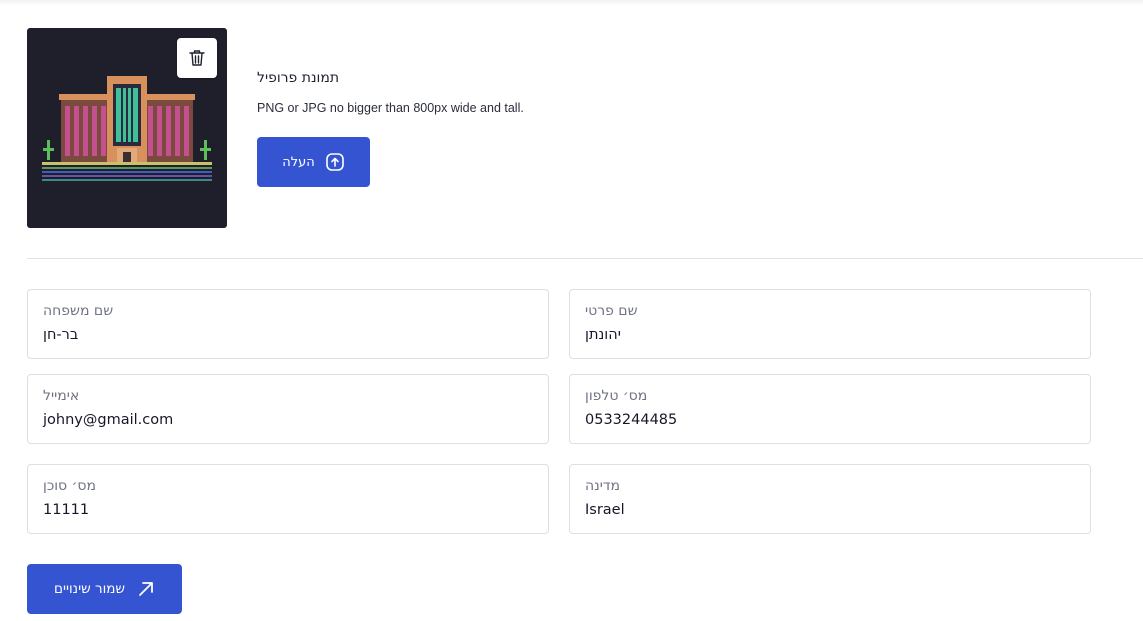 The height and width of the screenshot is (621, 1143). Describe the element at coordinates (298, 78) in the screenshot. I see `profile-photo-title: תמונת פרופיל` at that location.